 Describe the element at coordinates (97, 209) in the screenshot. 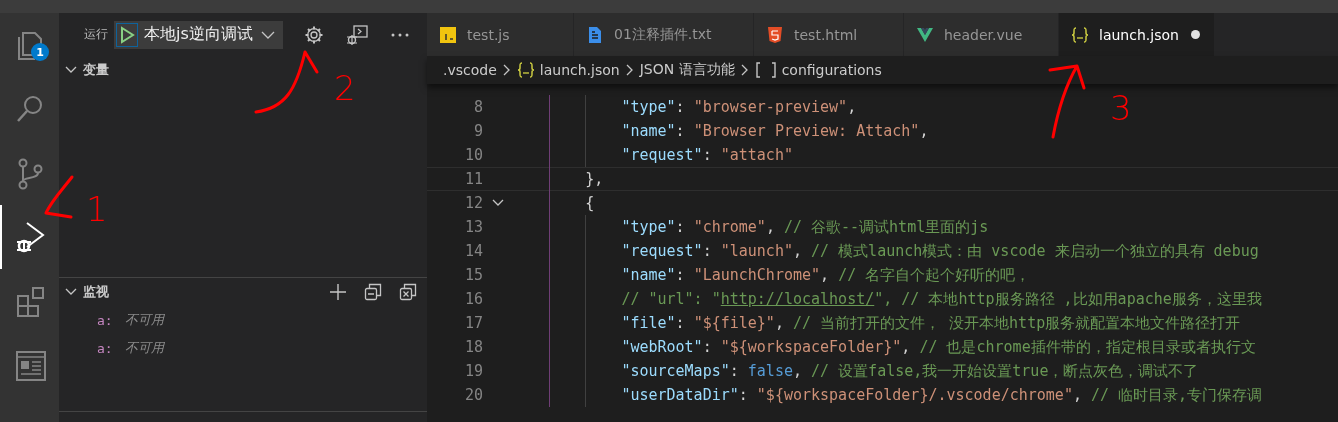

I see `annotation-number: 1` at that location.